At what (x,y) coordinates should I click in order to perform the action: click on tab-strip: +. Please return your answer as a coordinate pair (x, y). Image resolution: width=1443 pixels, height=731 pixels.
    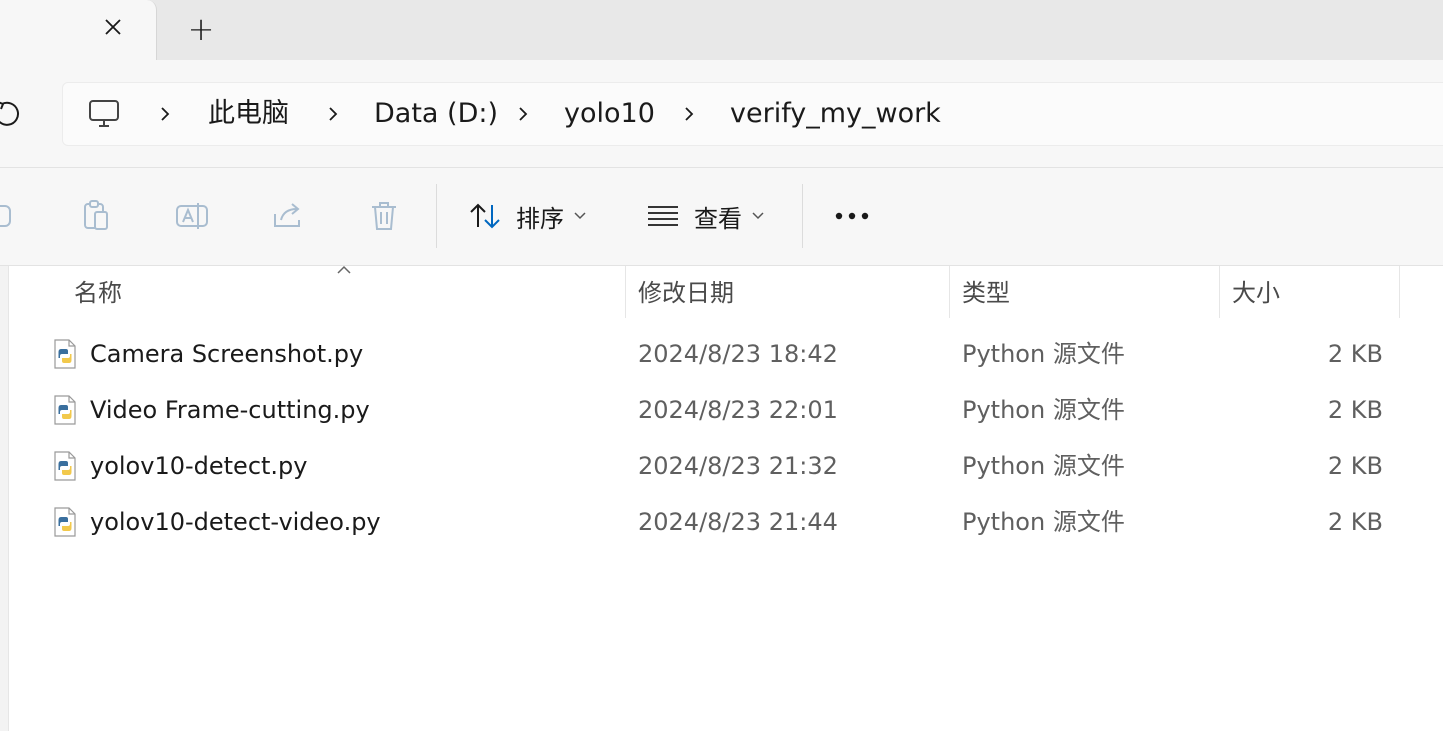
    Looking at the image, I should click on (721, 30).